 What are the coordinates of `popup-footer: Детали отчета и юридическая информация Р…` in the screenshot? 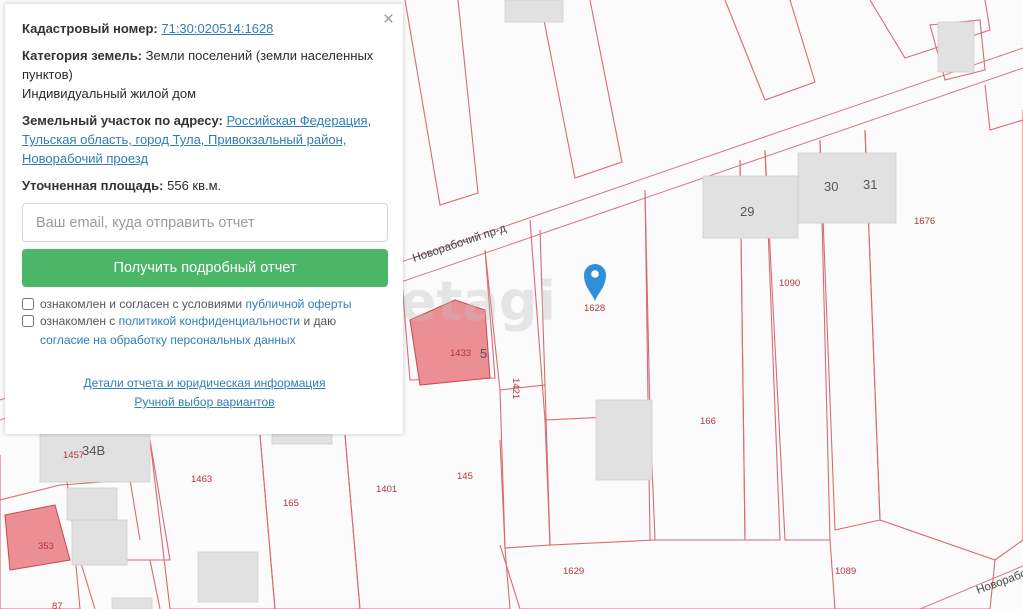 It's located at (204, 393).